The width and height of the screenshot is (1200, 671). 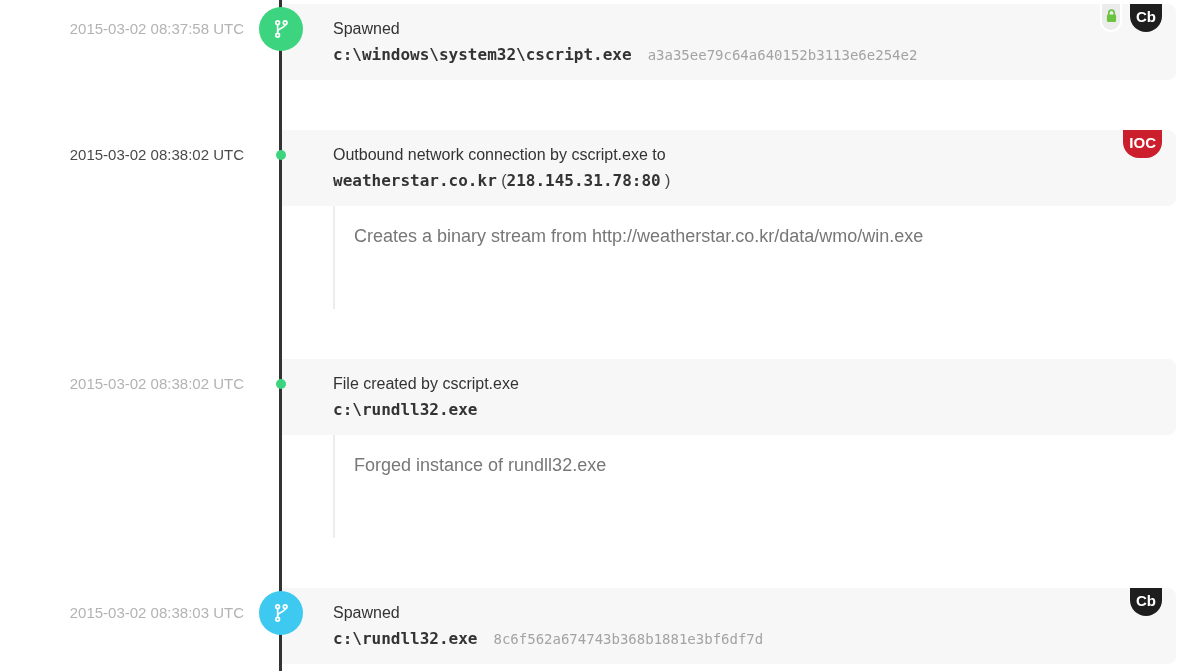 What do you see at coordinates (502, 181) in the screenshot?
I see `connection-target: weatherstar.co.kr (218.145.31.78:80 )` at bounding box center [502, 181].